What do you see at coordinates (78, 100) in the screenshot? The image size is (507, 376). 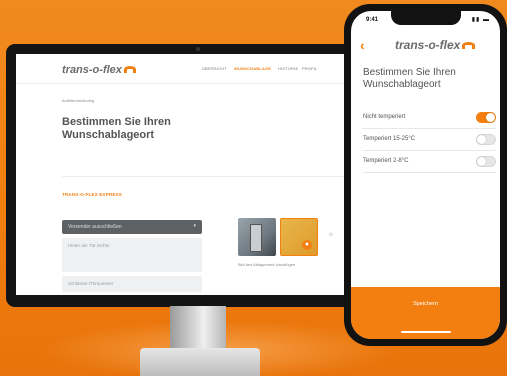 I see `breadcrumb: Anliefermonitoring` at bounding box center [78, 100].